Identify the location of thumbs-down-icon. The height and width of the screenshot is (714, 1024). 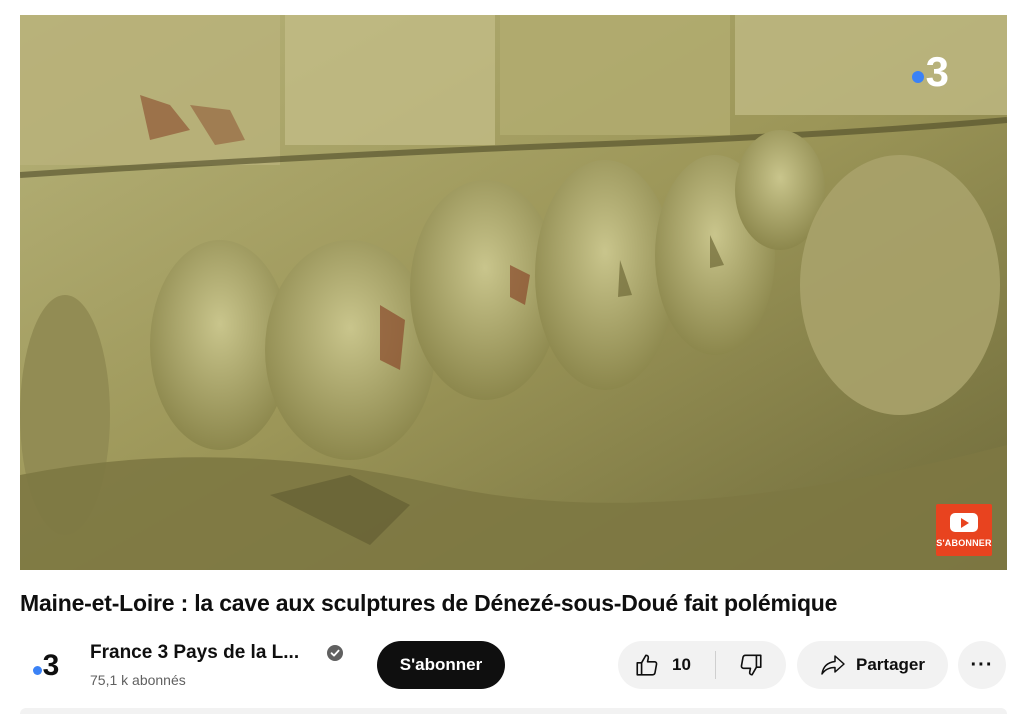
(751, 665).